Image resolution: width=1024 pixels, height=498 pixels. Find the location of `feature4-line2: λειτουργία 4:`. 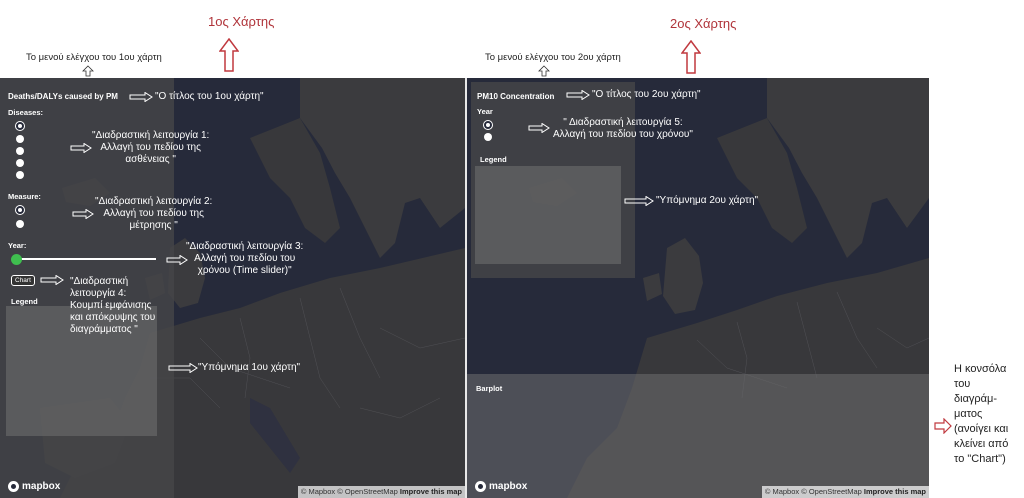

feature4-line2: λειτουργία 4: is located at coordinates (98, 293).